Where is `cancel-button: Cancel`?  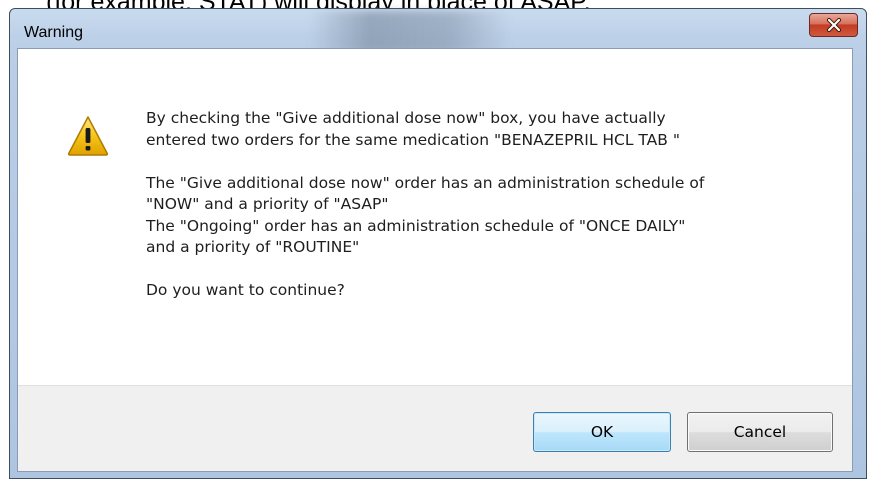 cancel-button: Cancel is located at coordinates (760, 432).